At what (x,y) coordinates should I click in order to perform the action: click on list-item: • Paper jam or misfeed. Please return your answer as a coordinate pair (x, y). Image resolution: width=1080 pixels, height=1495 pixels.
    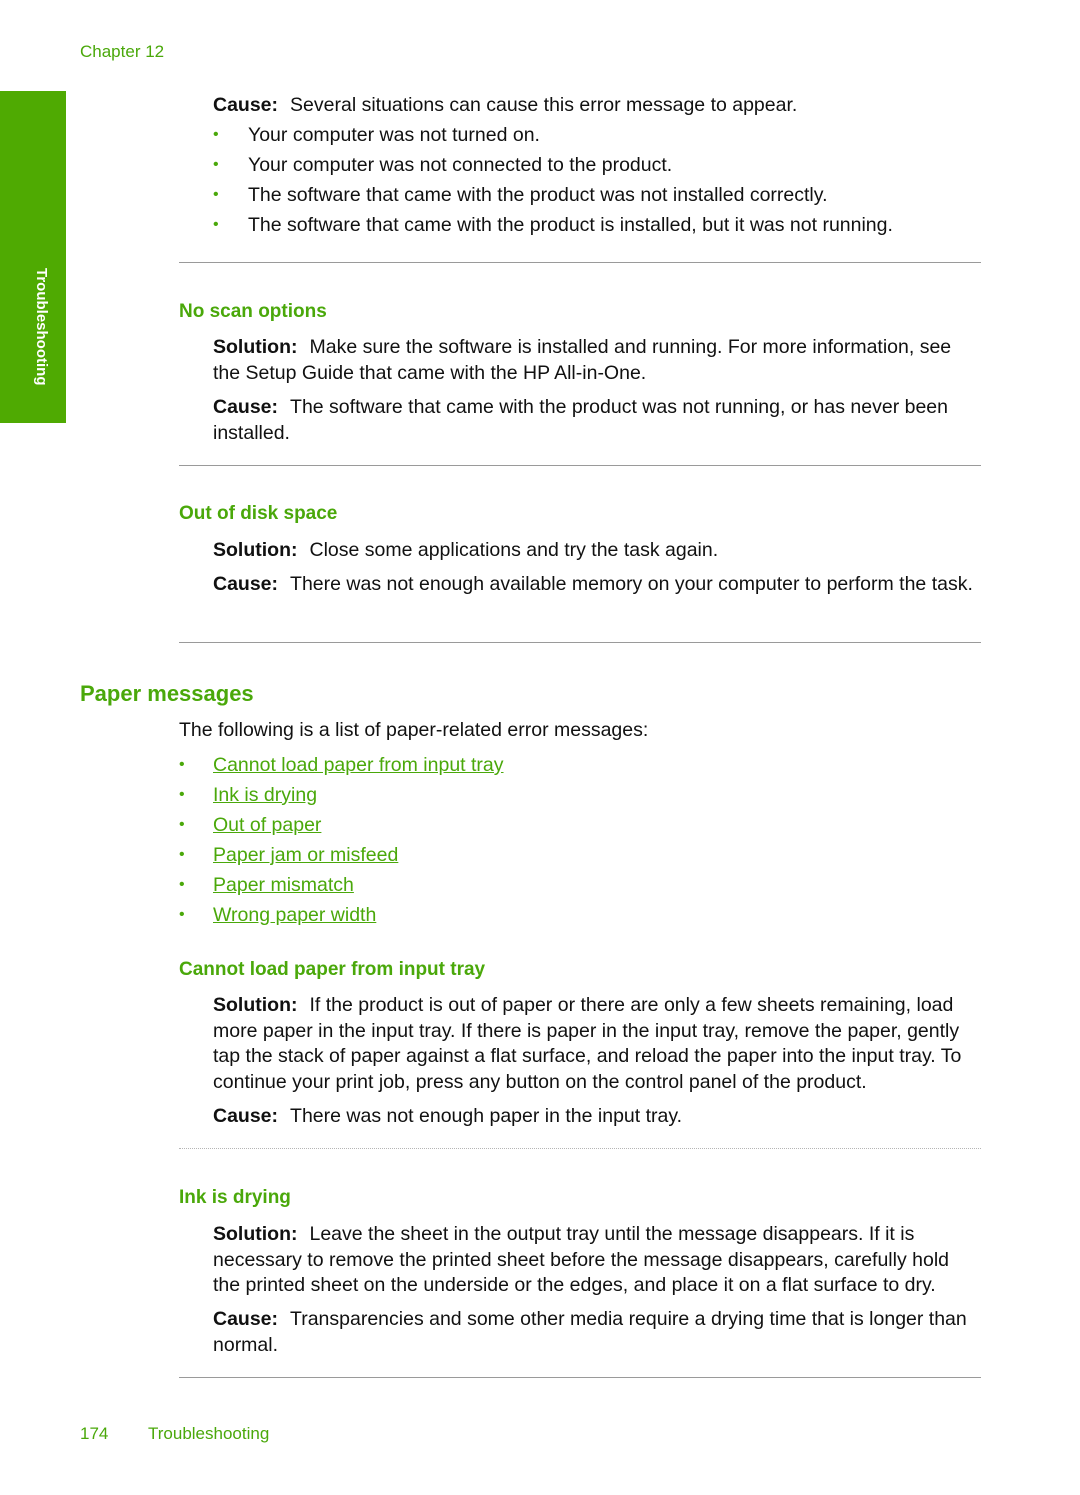
    Looking at the image, I should click on (341, 855).